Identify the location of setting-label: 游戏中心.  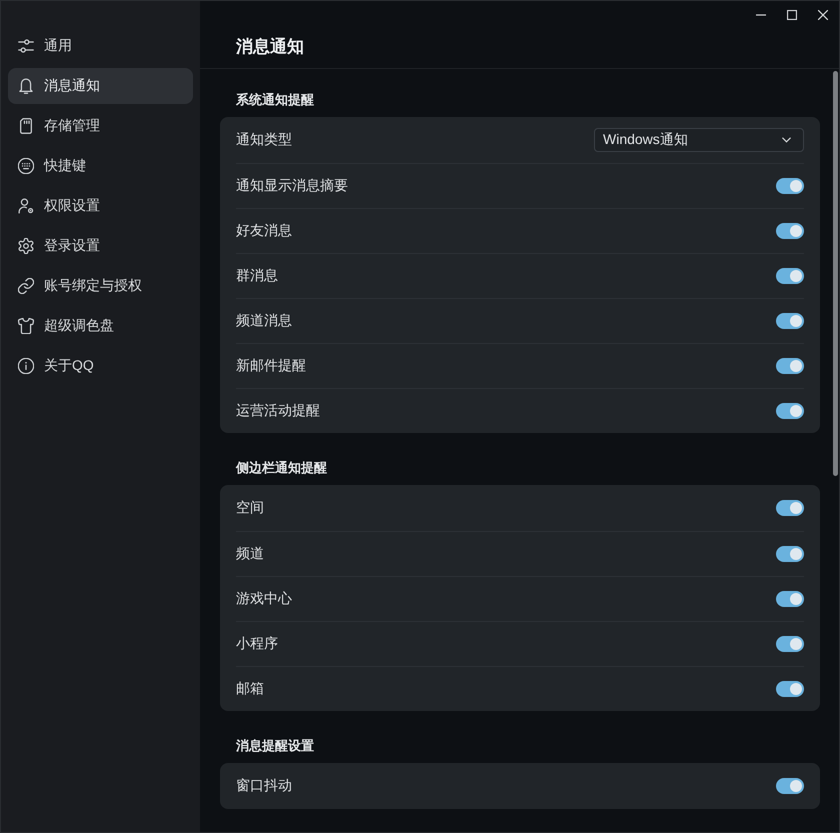
(264, 599).